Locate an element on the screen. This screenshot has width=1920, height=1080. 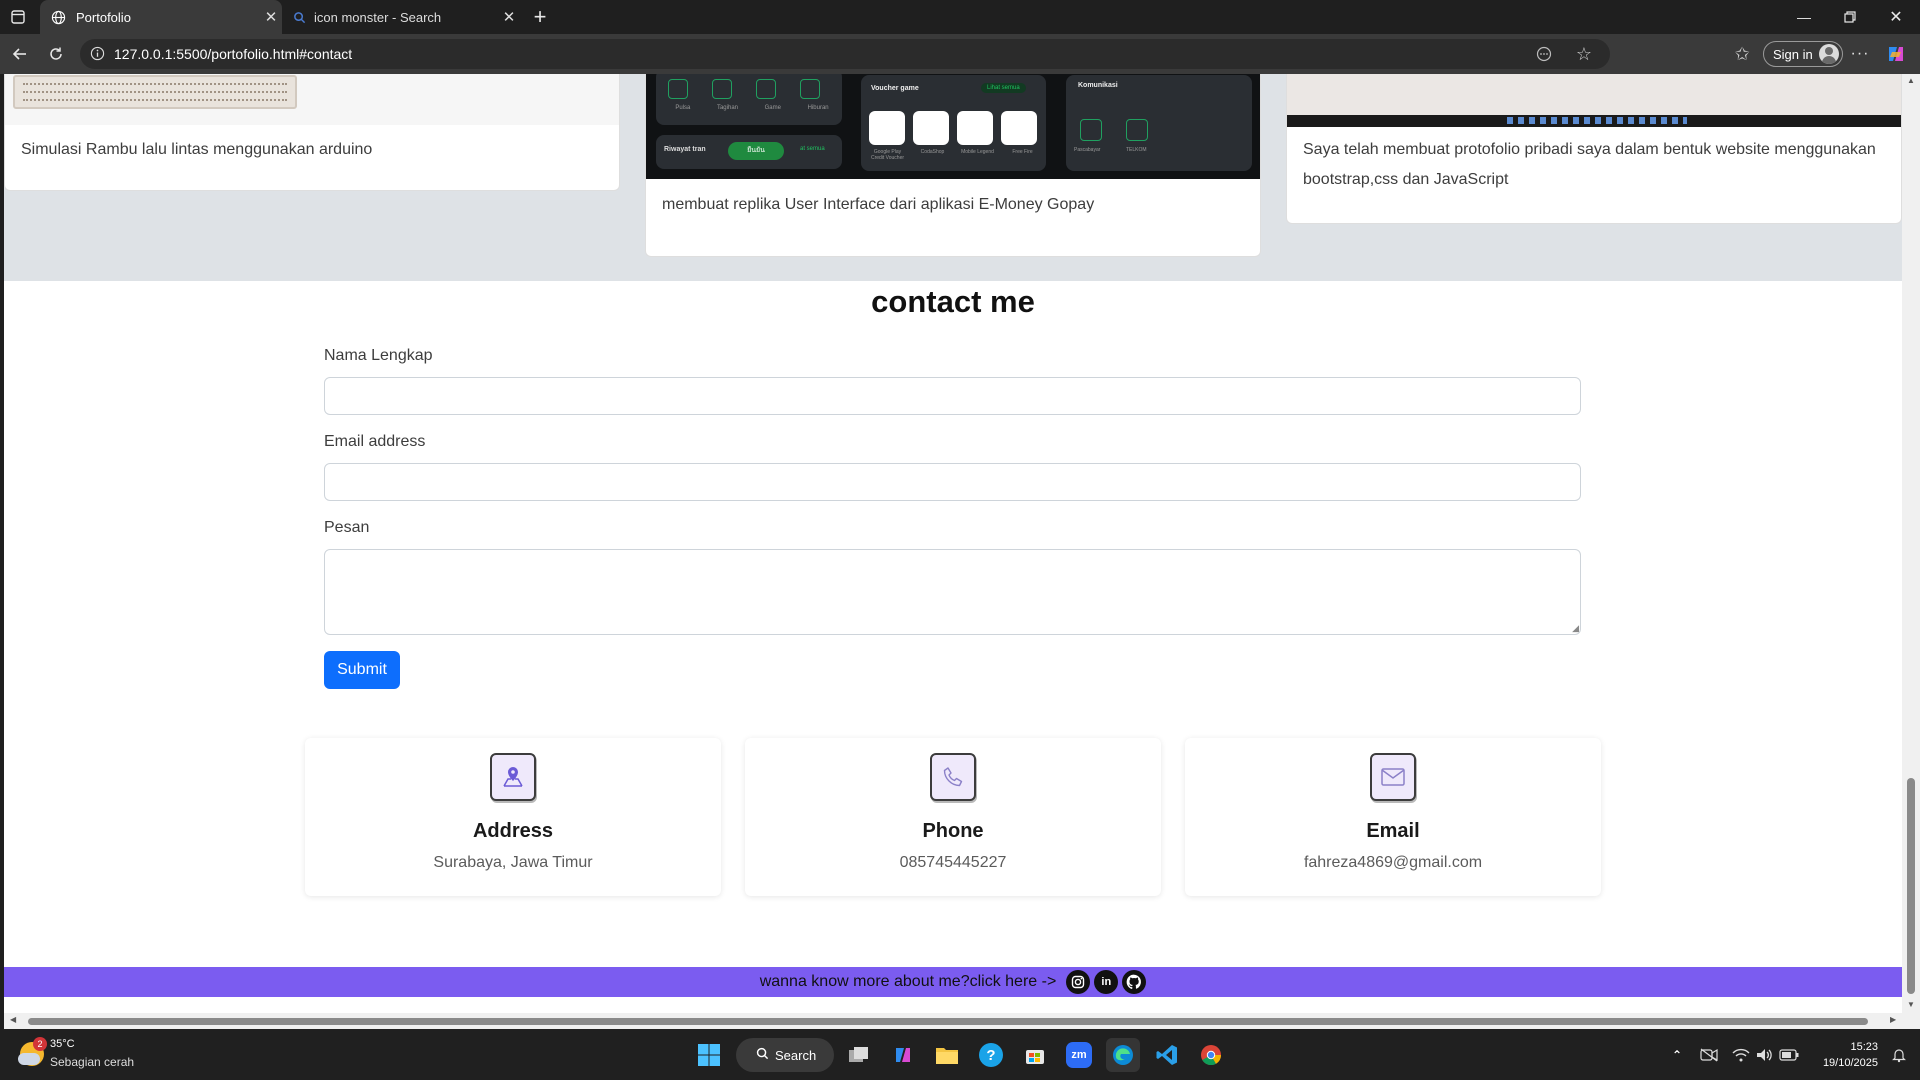
zoom-icon: zm is located at coordinates (1079, 1055).